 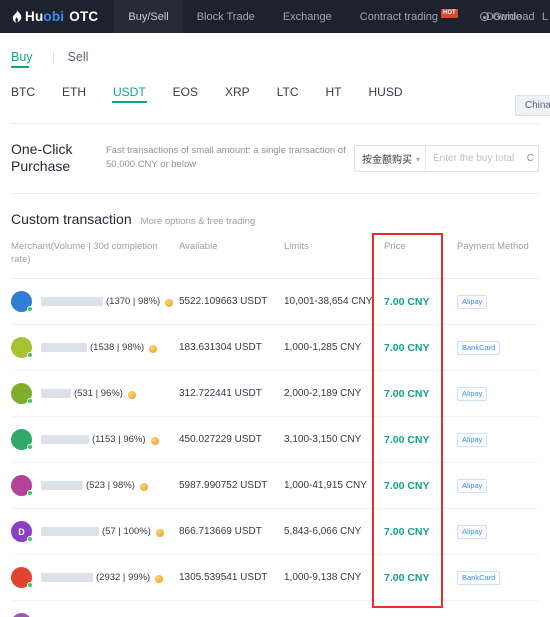 I want to click on hot-badge: HOT, so click(x=449, y=13).